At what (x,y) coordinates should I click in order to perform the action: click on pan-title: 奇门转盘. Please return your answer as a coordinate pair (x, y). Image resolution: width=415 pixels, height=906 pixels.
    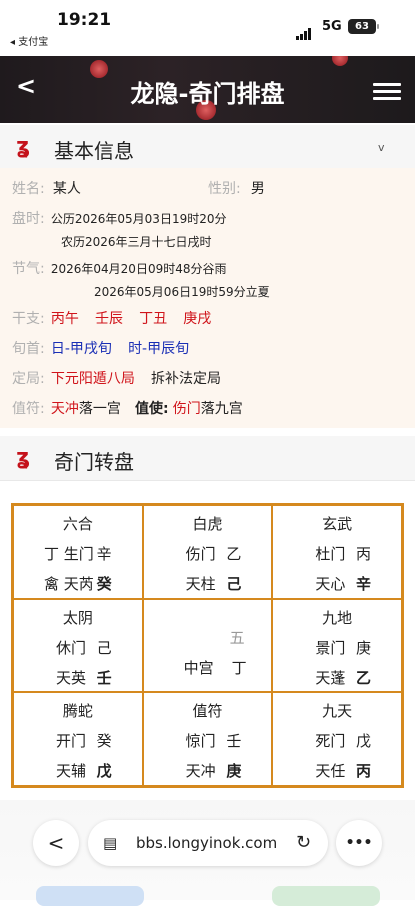
    Looking at the image, I should click on (94, 462).